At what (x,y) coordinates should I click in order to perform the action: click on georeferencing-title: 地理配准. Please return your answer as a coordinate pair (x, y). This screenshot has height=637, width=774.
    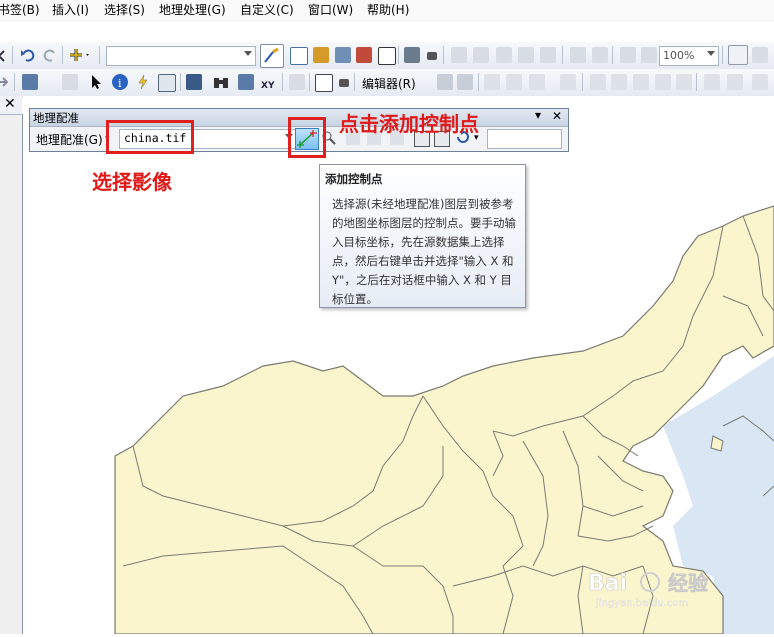
    Looking at the image, I should click on (56, 118).